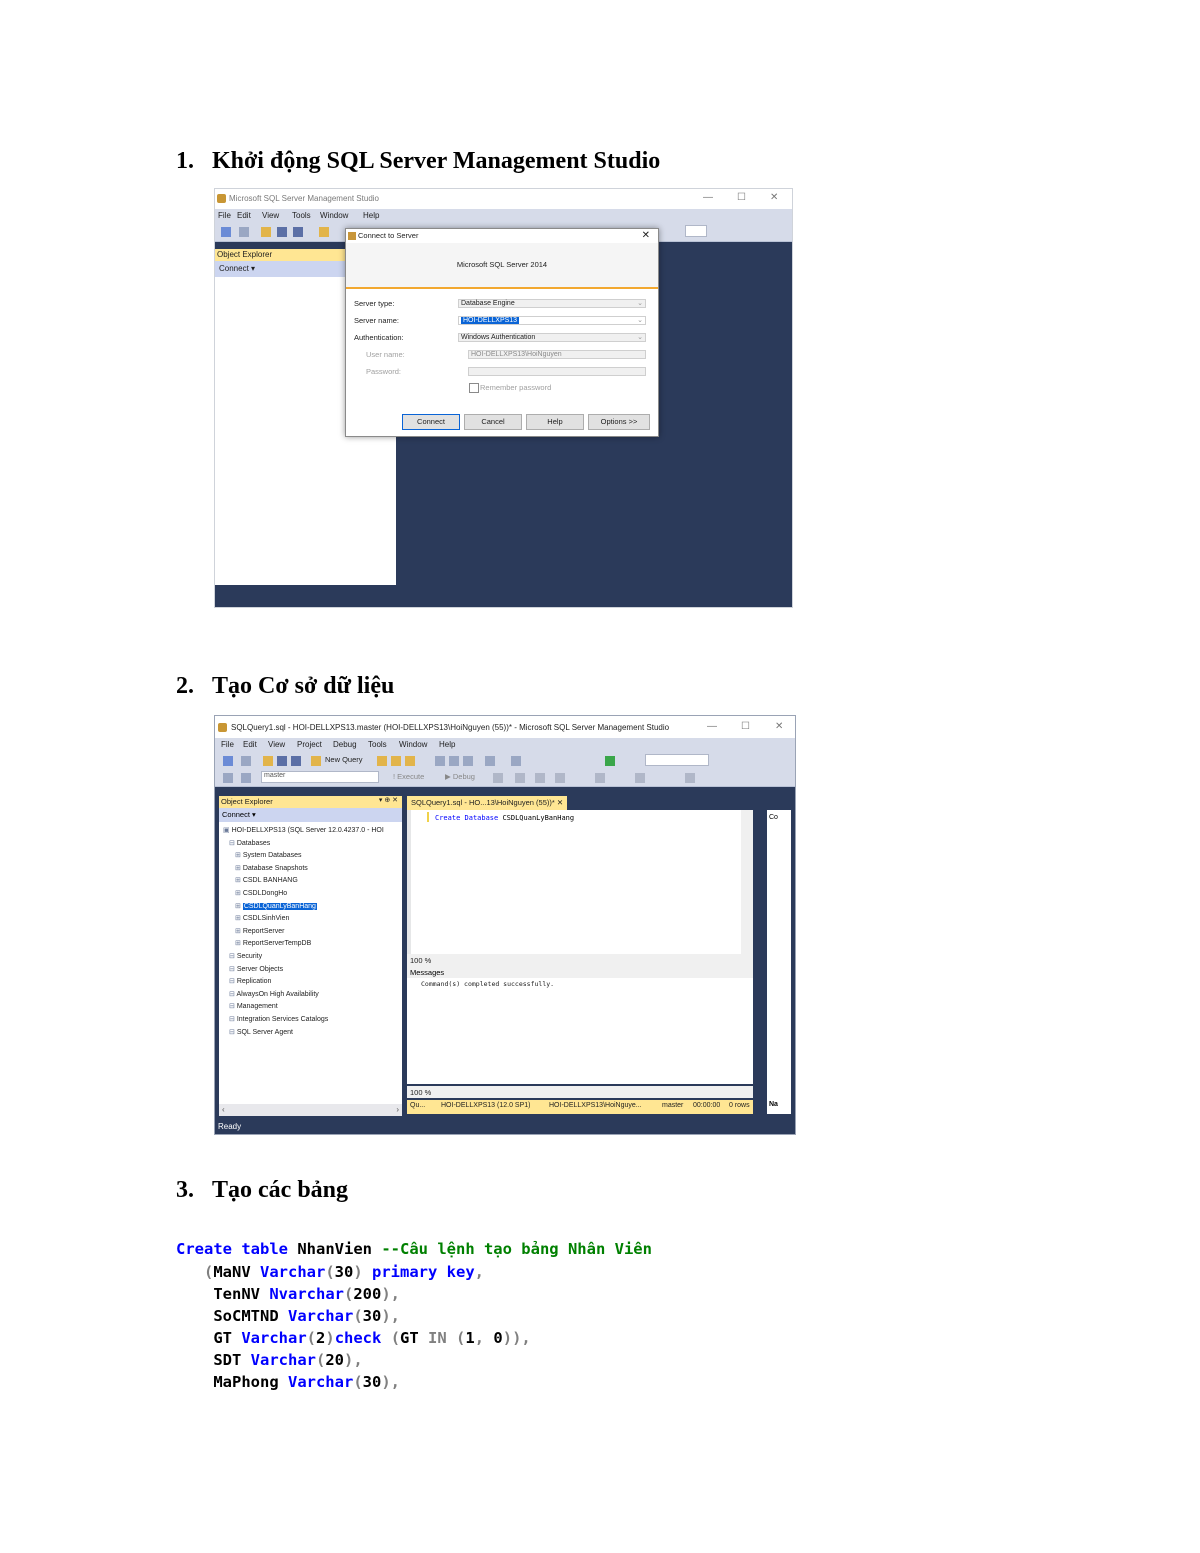 This screenshot has width=1200, height=1553. What do you see at coordinates (256, 969) in the screenshot?
I see `tree-item: ⊟ Server Objects` at bounding box center [256, 969].